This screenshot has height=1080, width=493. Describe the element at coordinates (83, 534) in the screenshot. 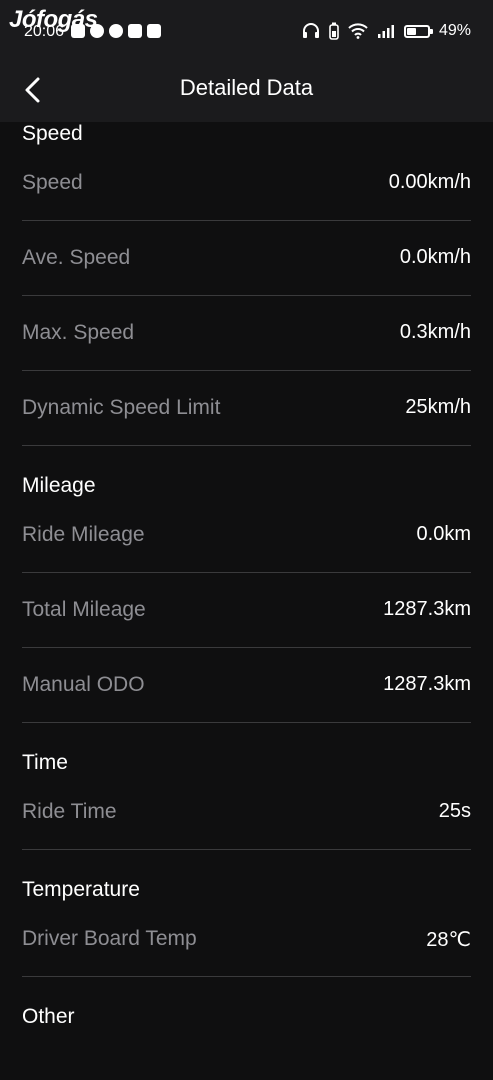

I see `row-label: Ride Mileage` at that location.